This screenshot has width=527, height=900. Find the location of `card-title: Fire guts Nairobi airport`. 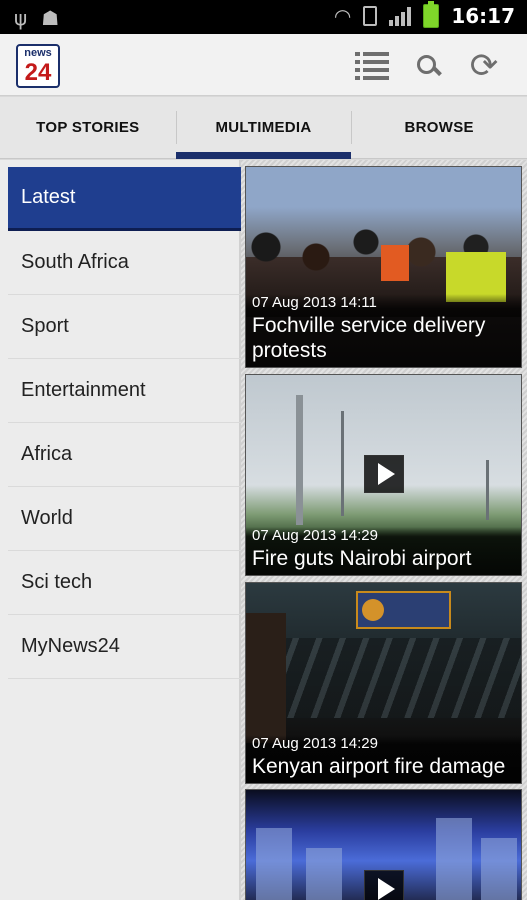

card-title: Fire guts Nairobi airport is located at coordinates (362, 558).